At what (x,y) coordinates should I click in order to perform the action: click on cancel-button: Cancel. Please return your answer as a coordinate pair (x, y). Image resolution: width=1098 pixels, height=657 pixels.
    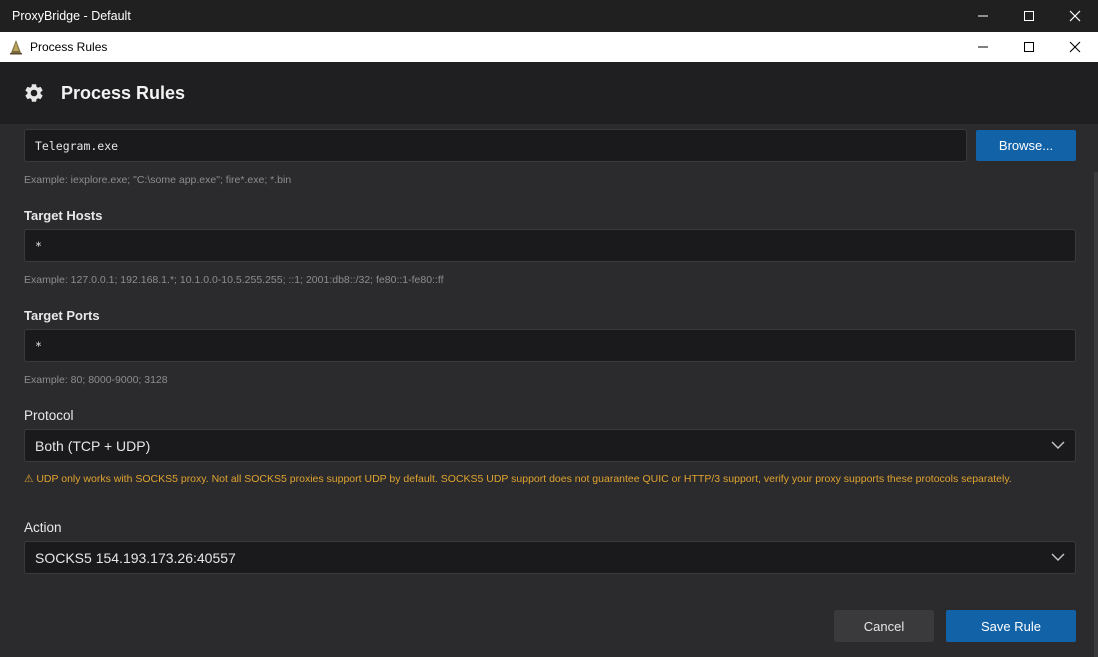
    Looking at the image, I should click on (884, 626).